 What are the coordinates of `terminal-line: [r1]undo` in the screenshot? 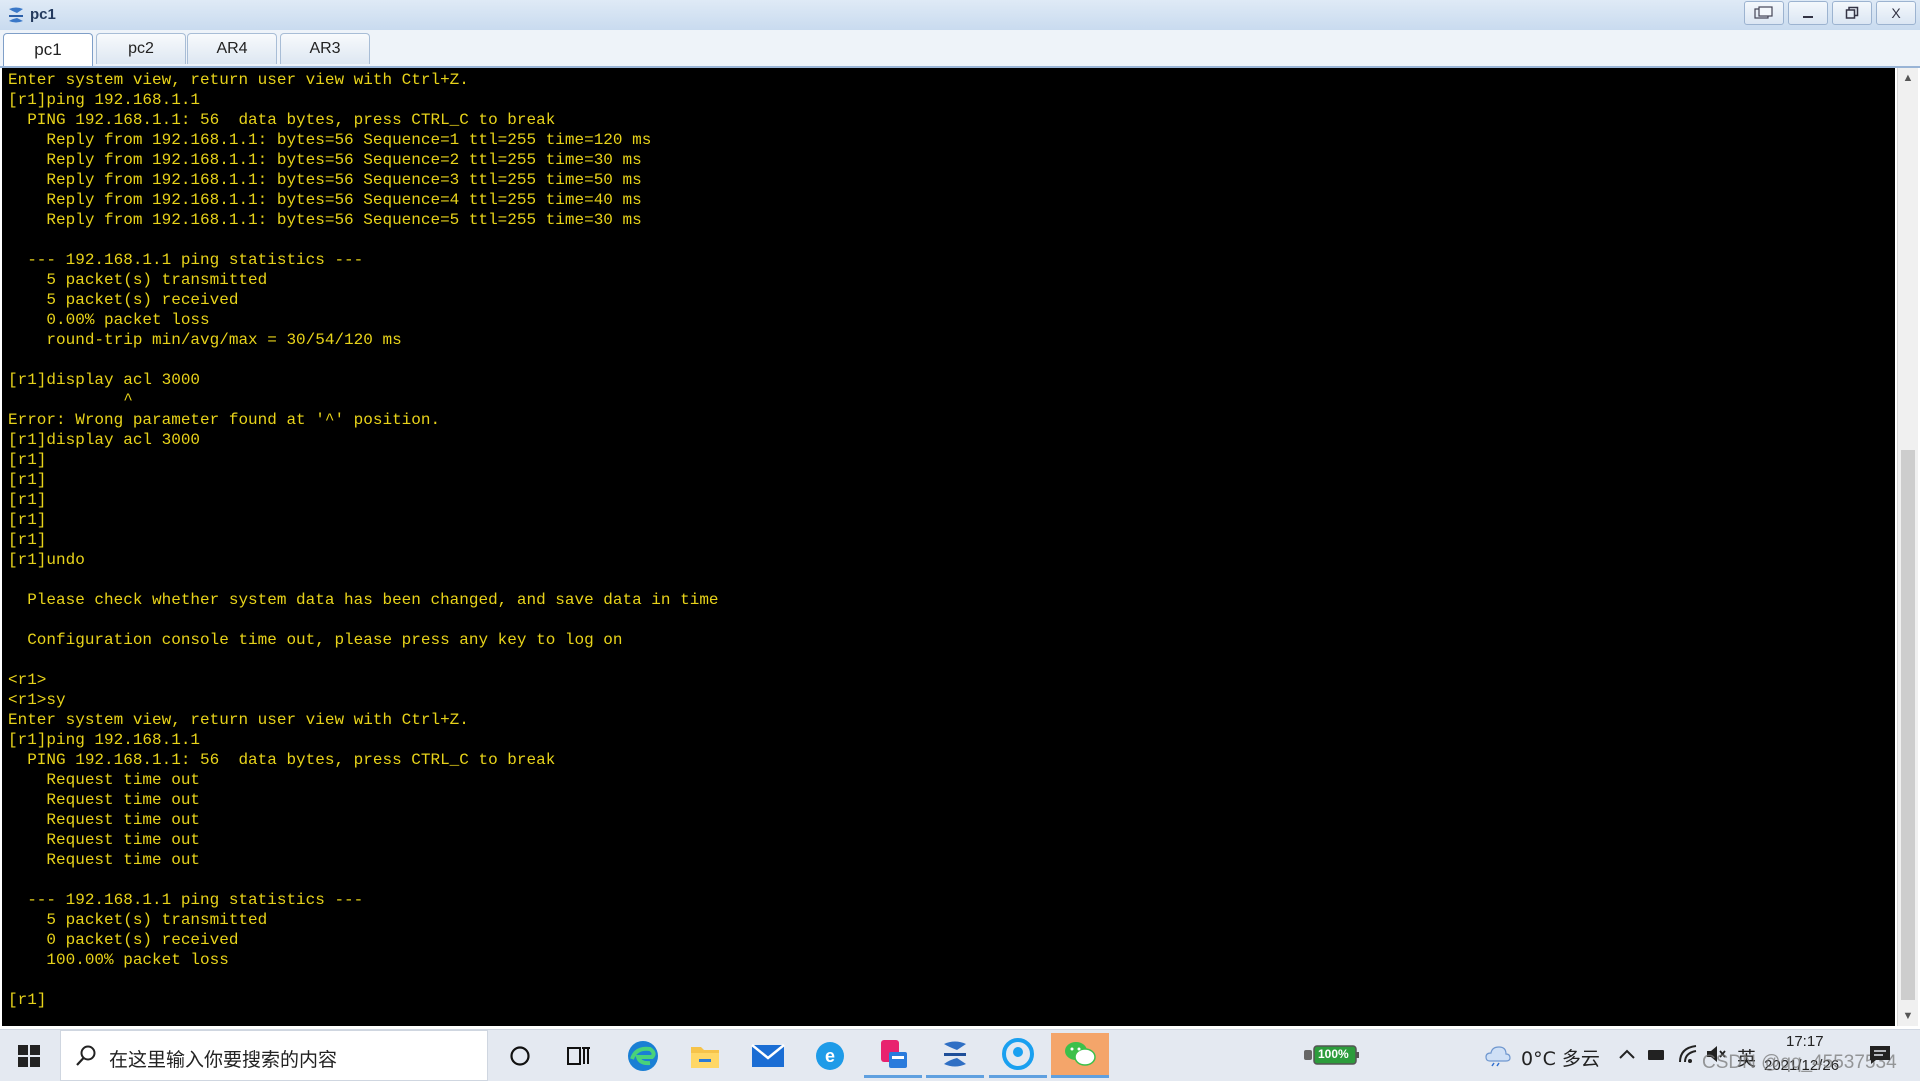 It's located at (46, 560).